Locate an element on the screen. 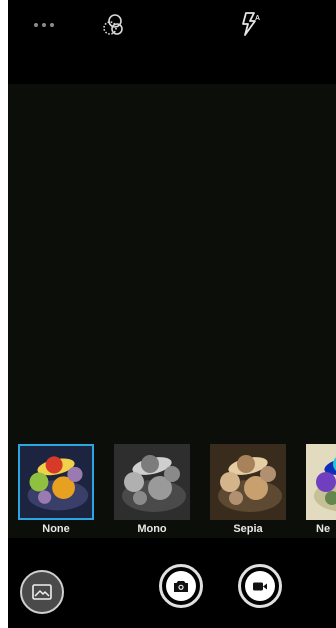 The height and width of the screenshot is (628, 336). flash-auto-icon: A is located at coordinates (250, 24).